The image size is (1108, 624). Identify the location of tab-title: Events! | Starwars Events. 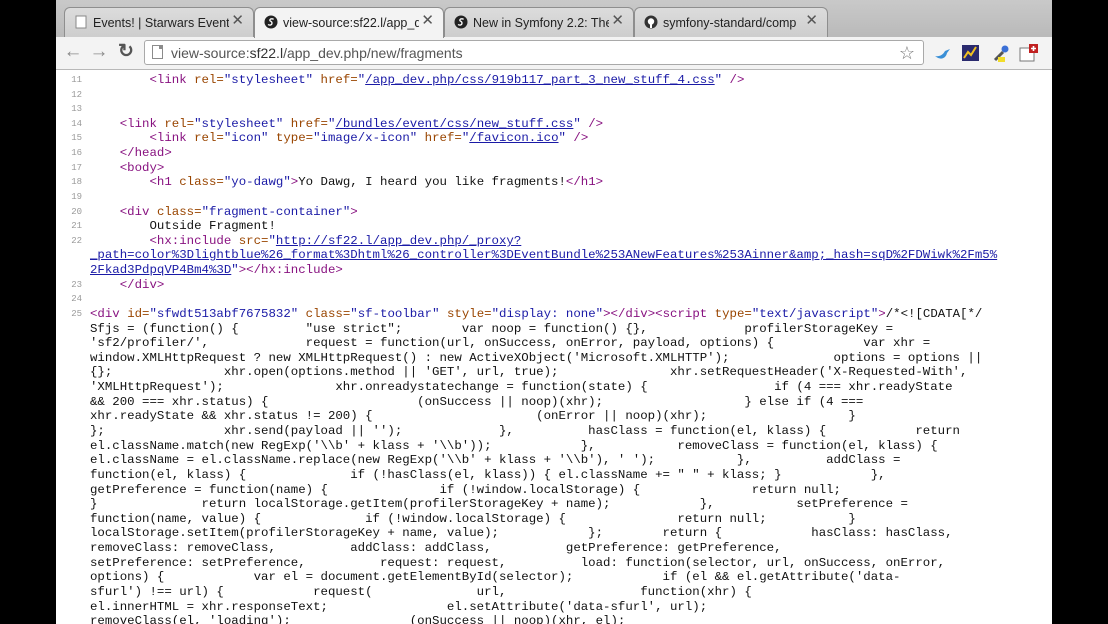
(161, 23).